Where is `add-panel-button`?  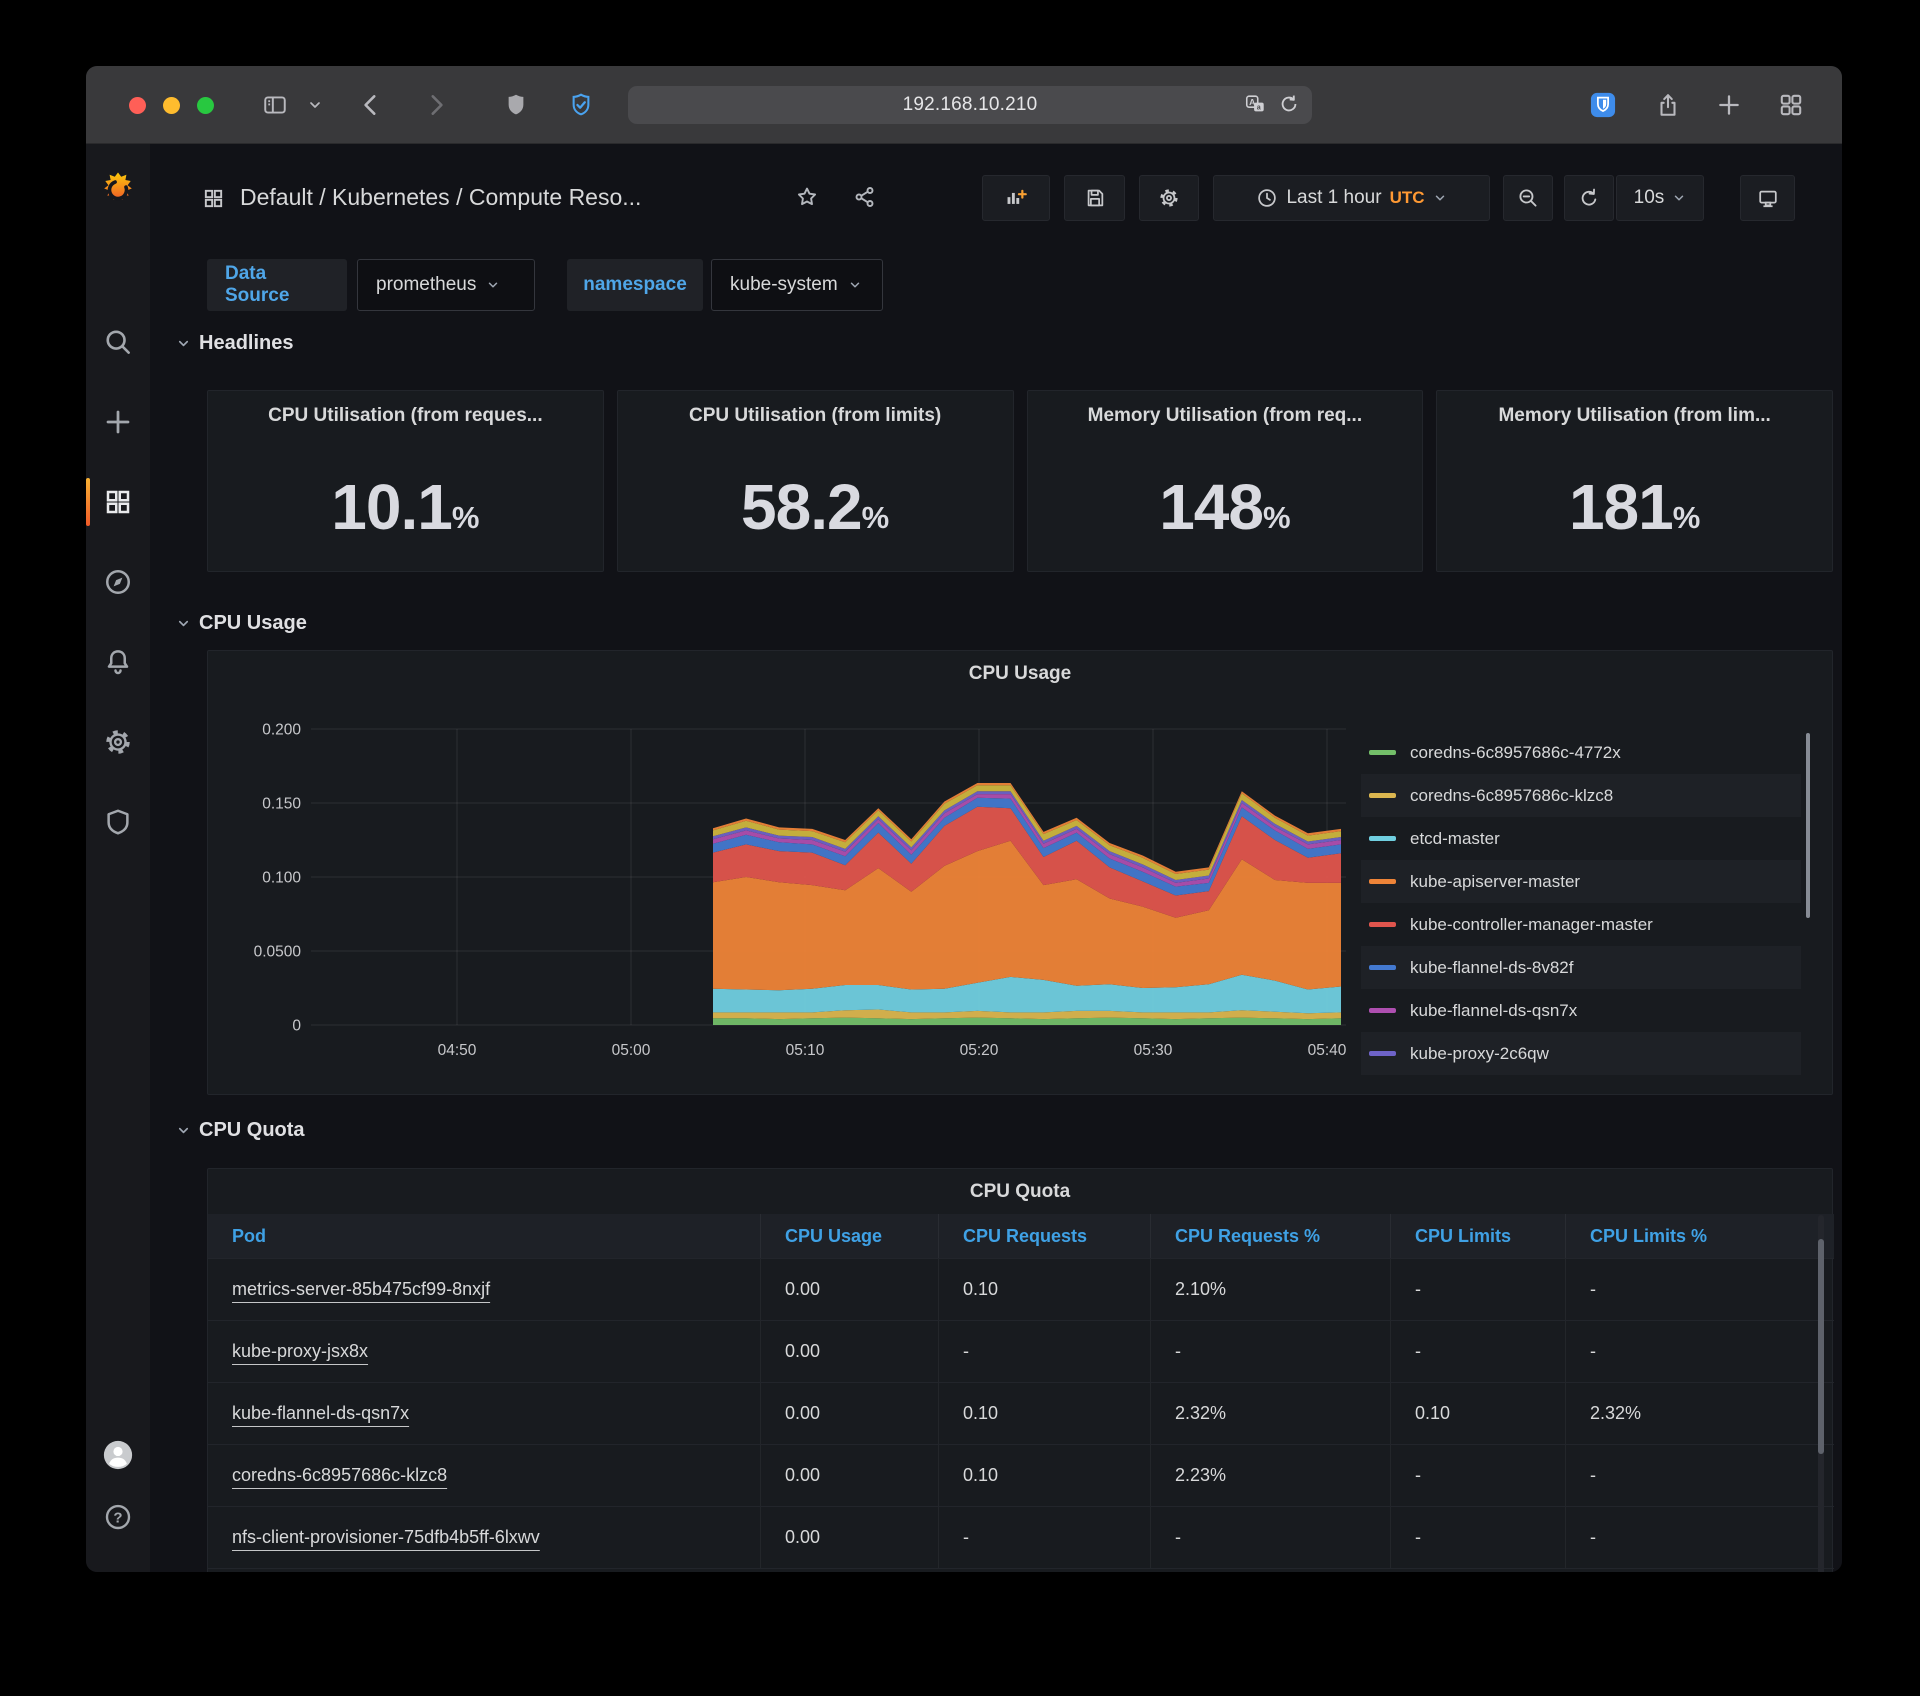
add-panel-button is located at coordinates (1016, 198).